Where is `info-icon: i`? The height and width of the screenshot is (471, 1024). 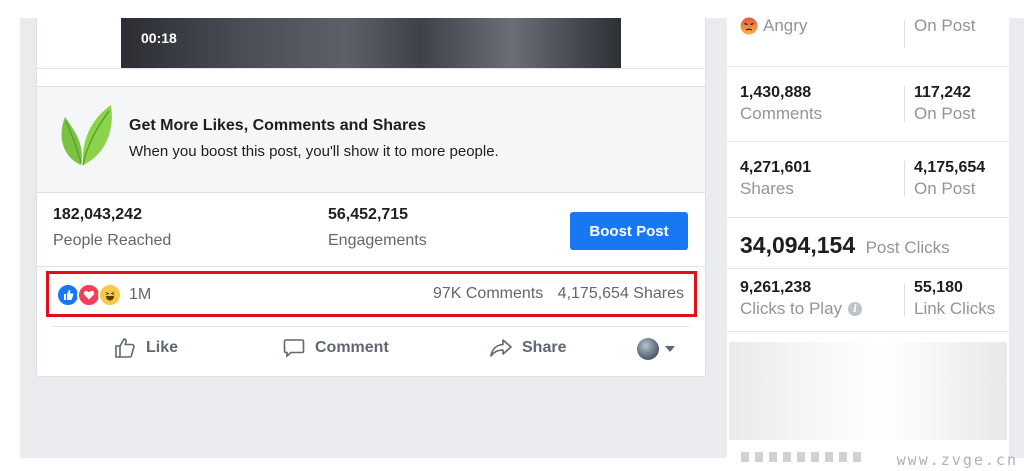
info-icon: i is located at coordinates (855, 309).